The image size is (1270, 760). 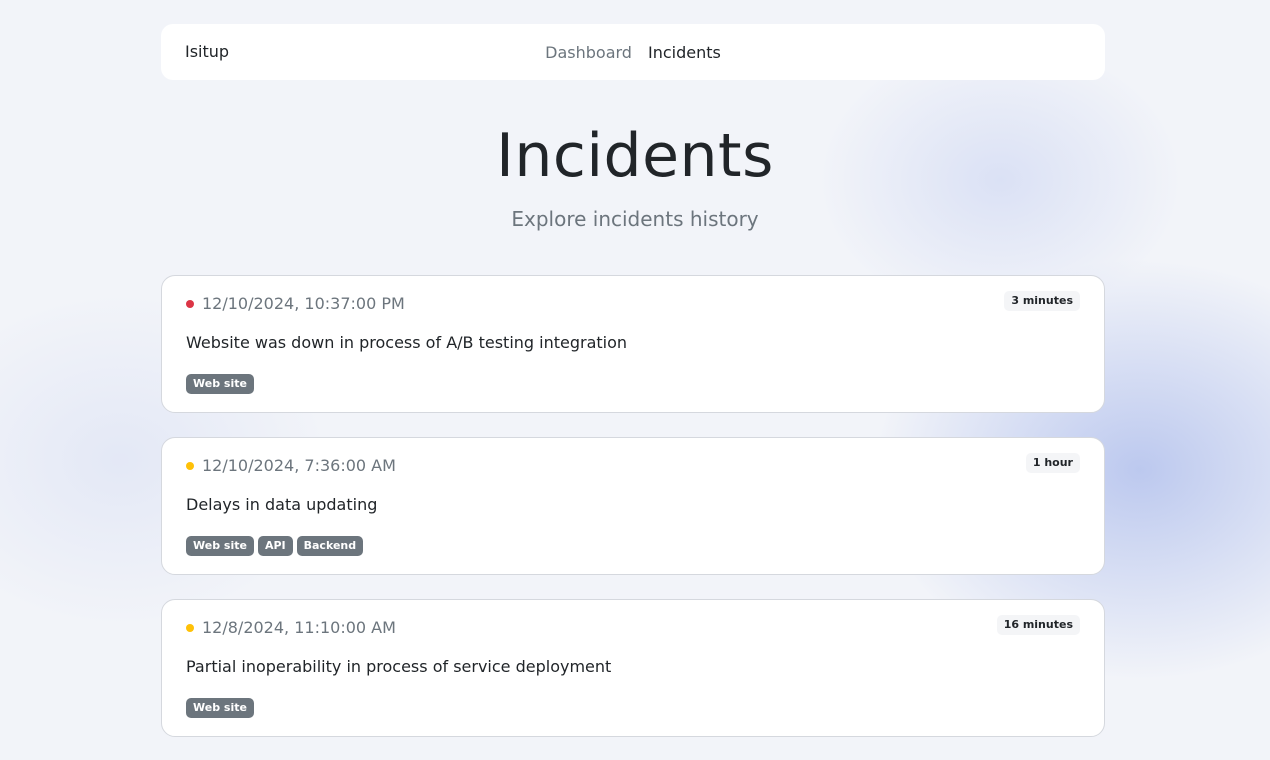 I want to click on incident-header: 12/10/2024, 7:36:00 AM, so click(x=291, y=465).